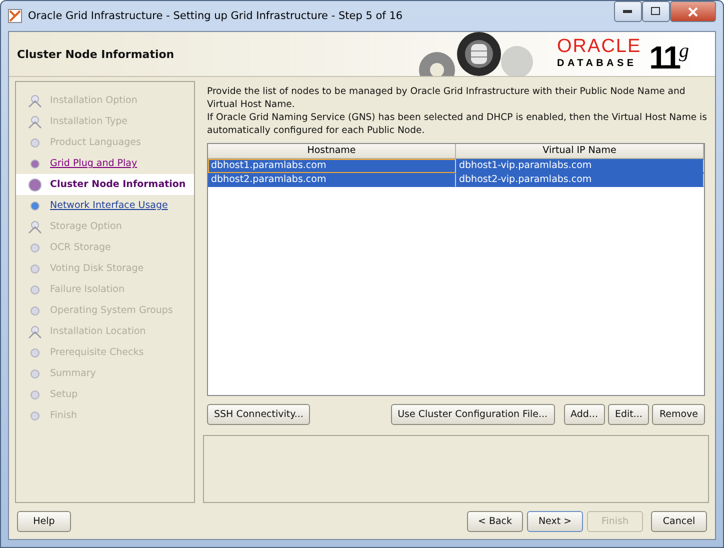 The image size is (724, 548). I want to click on table-cell: dbhost1.paramlabs.com, so click(332, 166).